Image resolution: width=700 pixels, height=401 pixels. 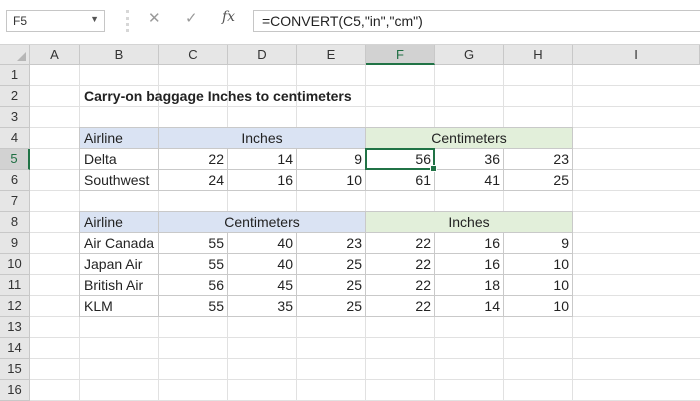 I want to click on table2-cell-value: 45, so click(x=262, y=285).